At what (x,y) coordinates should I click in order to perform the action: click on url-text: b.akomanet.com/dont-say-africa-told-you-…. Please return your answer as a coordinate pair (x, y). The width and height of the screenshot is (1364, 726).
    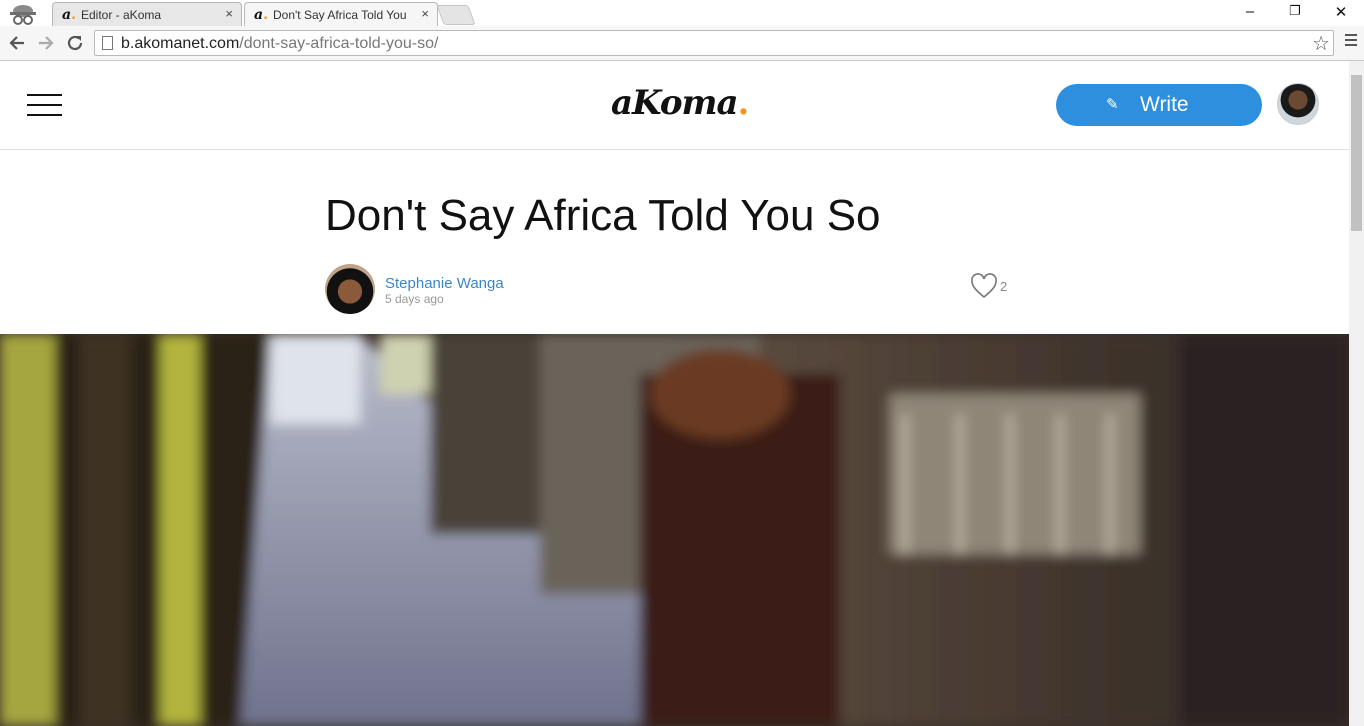
    Looking at the image, I should click on (280, 43).